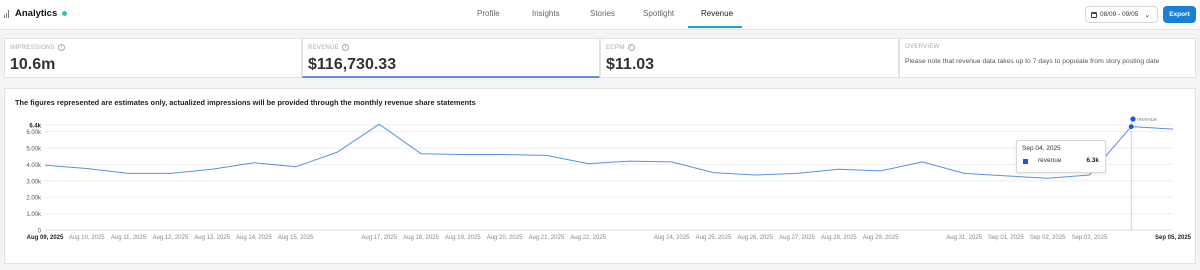  I want to click on x-tick-label: Aug 11, 2025, so click(129, 238).